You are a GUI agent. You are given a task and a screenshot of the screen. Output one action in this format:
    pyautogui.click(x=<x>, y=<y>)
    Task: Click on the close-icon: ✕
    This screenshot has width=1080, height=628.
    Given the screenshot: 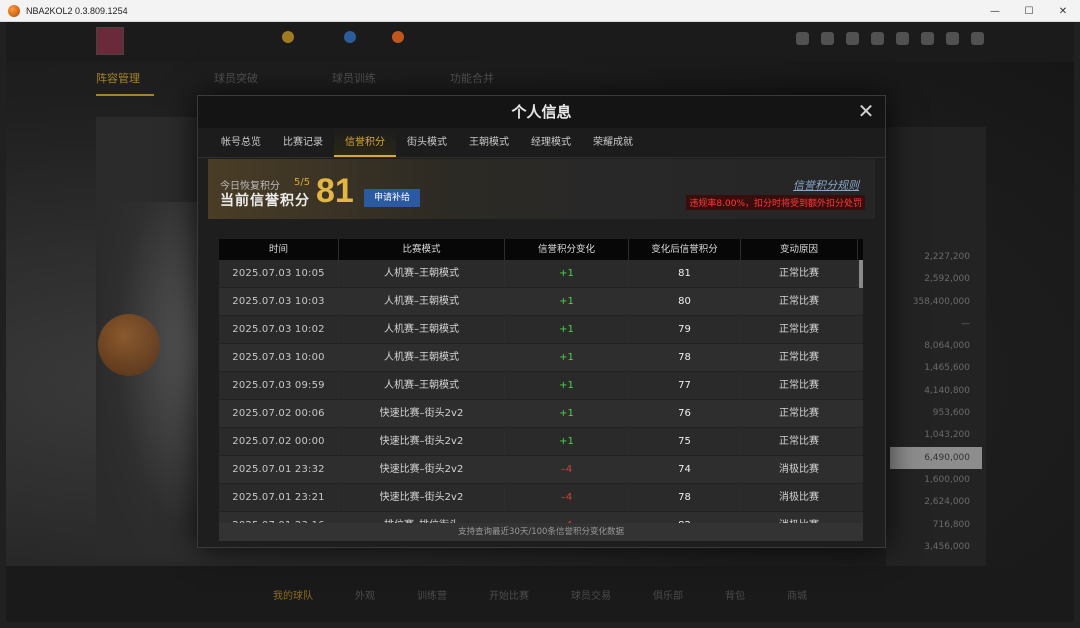 What is the action you would take?
    pyautogui.click(x=866, y=111)
    